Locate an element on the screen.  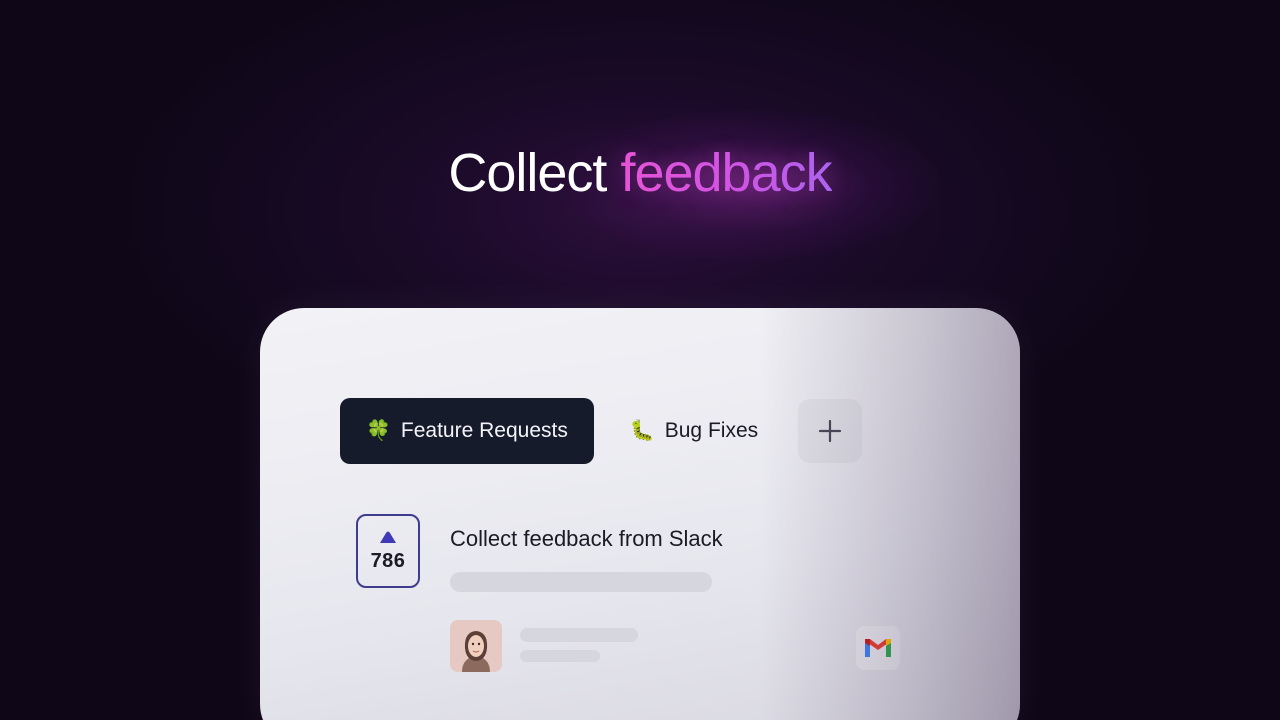
tab-label: Bug Fixes is located at coordinates (711, 430).